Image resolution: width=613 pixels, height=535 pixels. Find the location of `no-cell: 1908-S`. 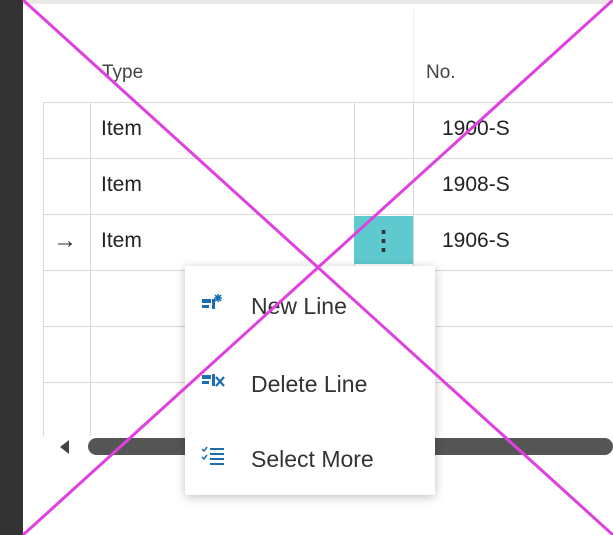

no-cell: 1908-S is located at coordinates (476, 185).